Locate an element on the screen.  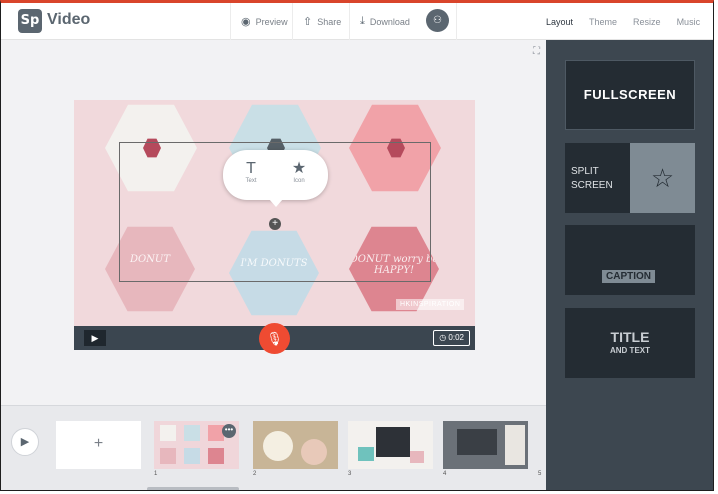
share-button: ⇧ Share is located at coordinates (320, 21).